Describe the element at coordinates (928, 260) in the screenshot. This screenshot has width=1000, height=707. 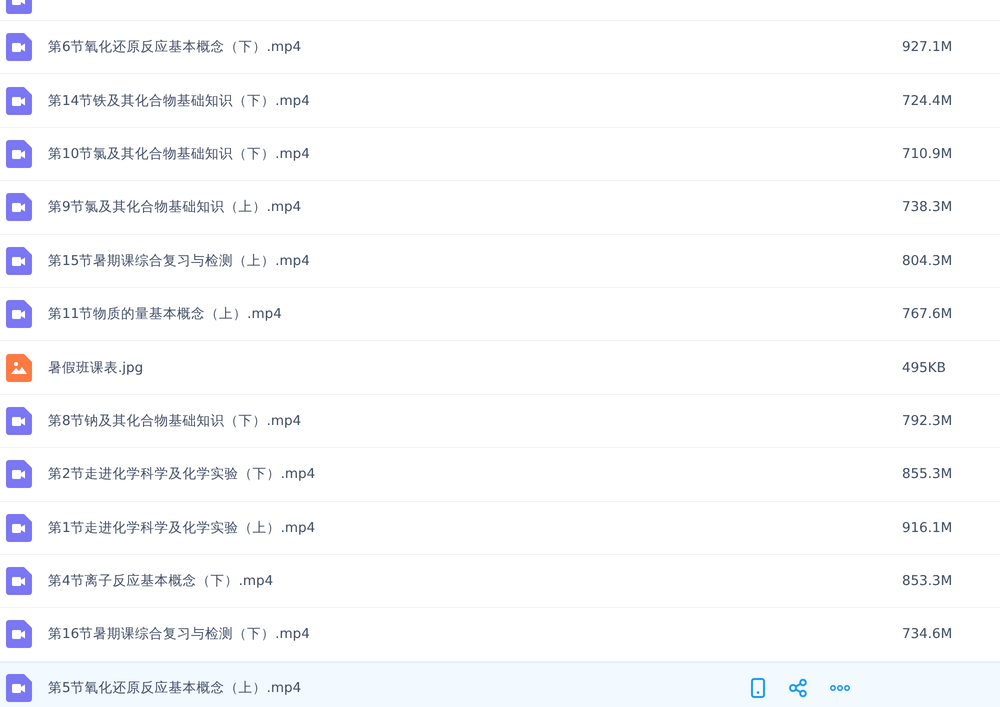
I see `file-size: 804.3M` at that location.